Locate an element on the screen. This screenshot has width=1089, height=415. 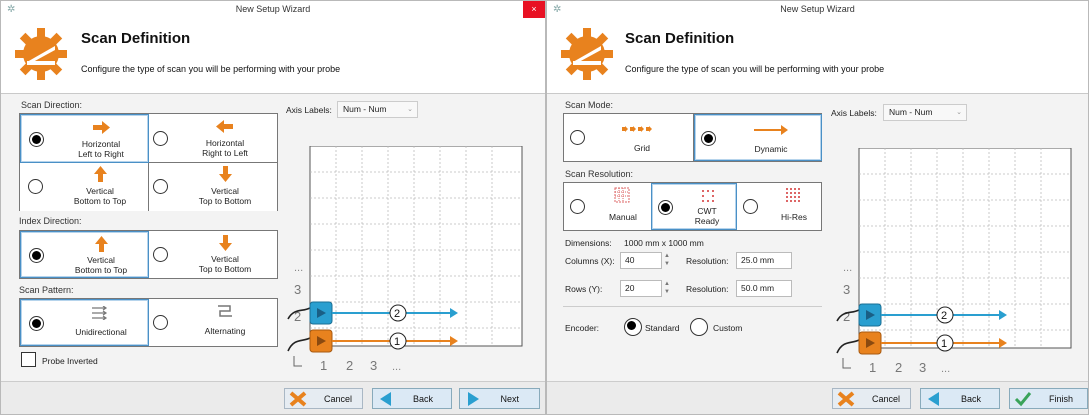
option-cwt-ready: CWT Ready is located at coordinates (694, 206).